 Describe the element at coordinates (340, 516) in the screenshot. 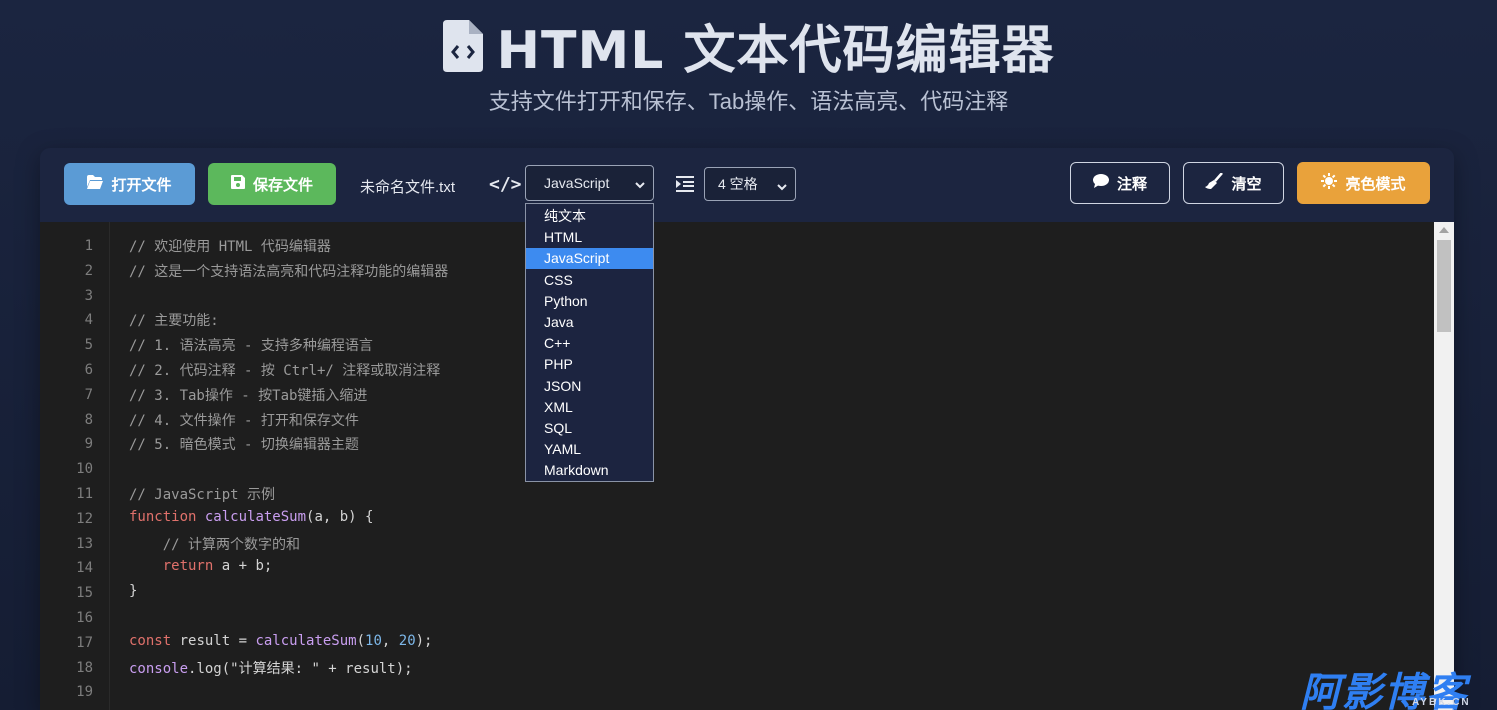

I see `code-token: (a, b) {` at that location.